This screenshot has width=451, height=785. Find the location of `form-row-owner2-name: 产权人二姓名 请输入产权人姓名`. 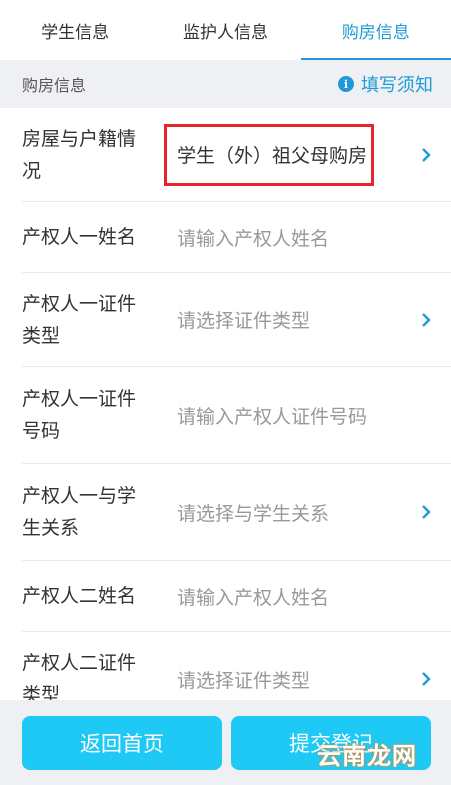

form-row-owner2-name: 产权人二姓名 请输入产权人姓名 is located at coordinates (236, 596).